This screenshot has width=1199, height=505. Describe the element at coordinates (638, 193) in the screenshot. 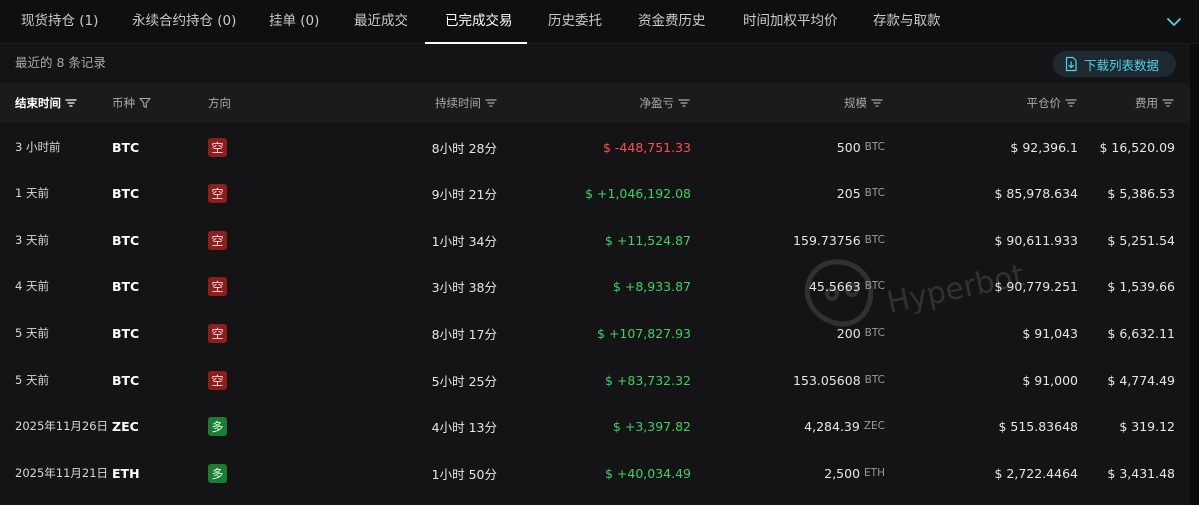

I see `pnl-cell: $ +1,046,192.08` at that location.